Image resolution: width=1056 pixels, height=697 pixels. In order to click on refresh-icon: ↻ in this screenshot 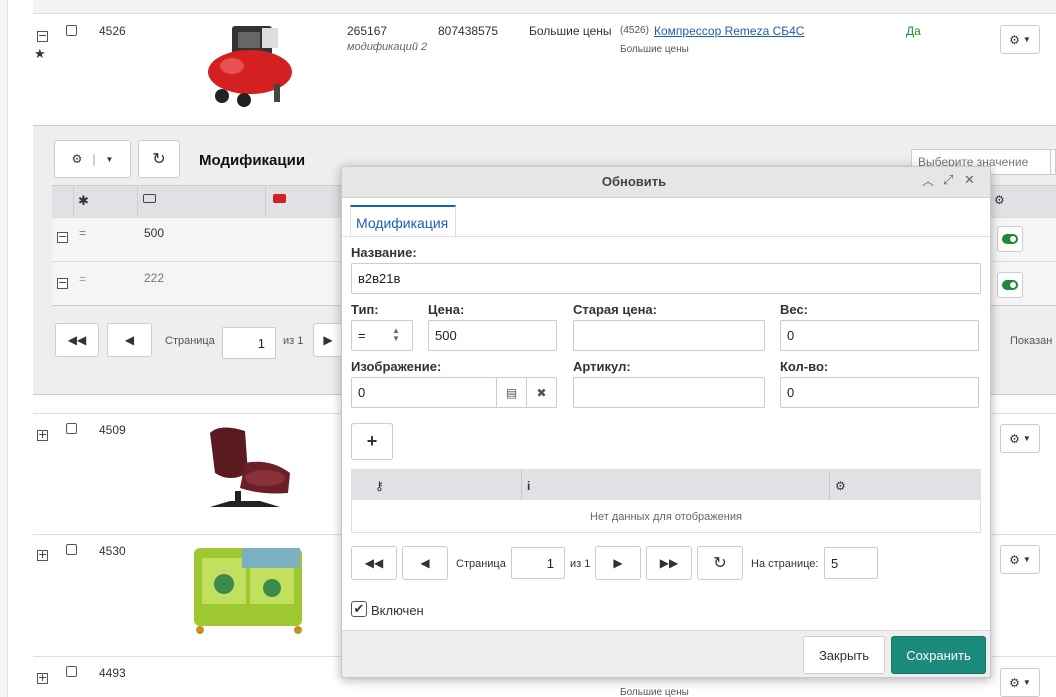, I will do `click(720, 563)`.